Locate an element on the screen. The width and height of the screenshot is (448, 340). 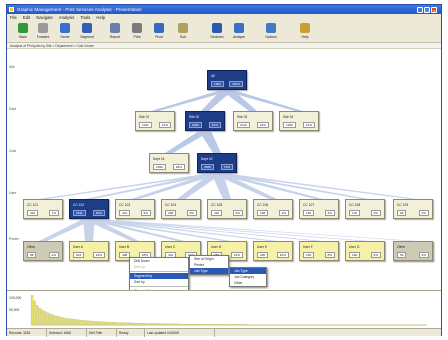
node-value: 1250 is located at coordinates (289, 125).